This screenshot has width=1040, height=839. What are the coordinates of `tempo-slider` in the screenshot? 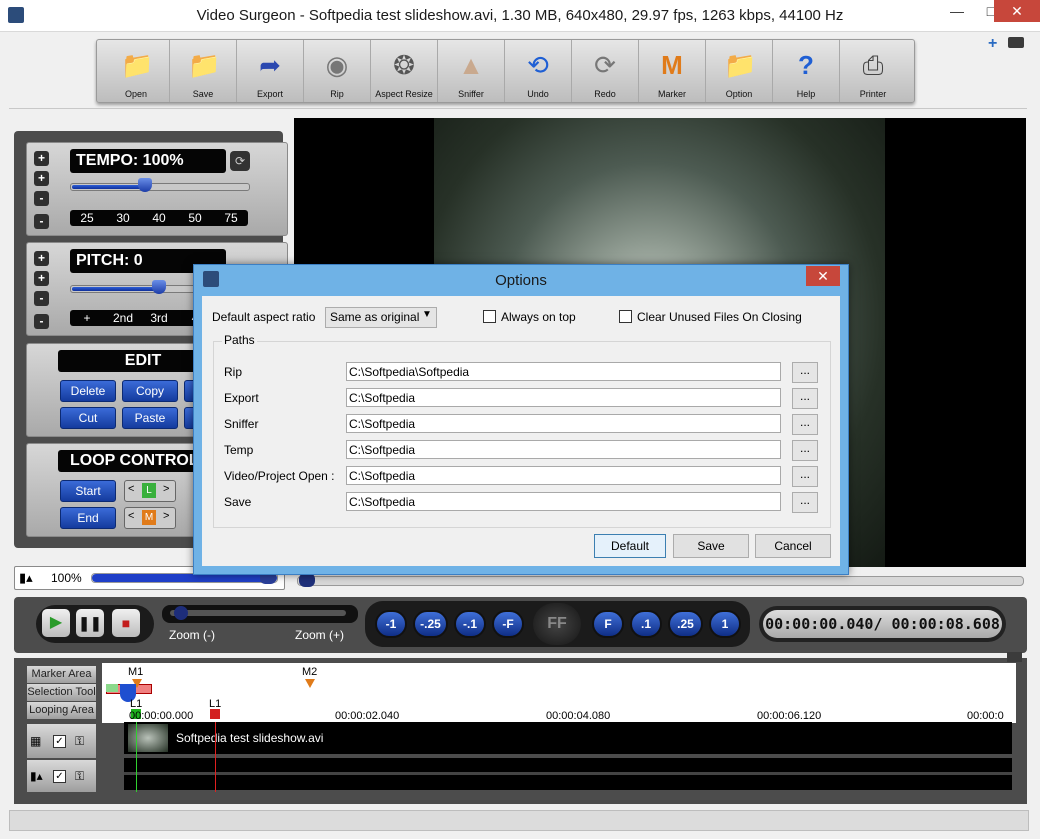 It's located at (160, 187).